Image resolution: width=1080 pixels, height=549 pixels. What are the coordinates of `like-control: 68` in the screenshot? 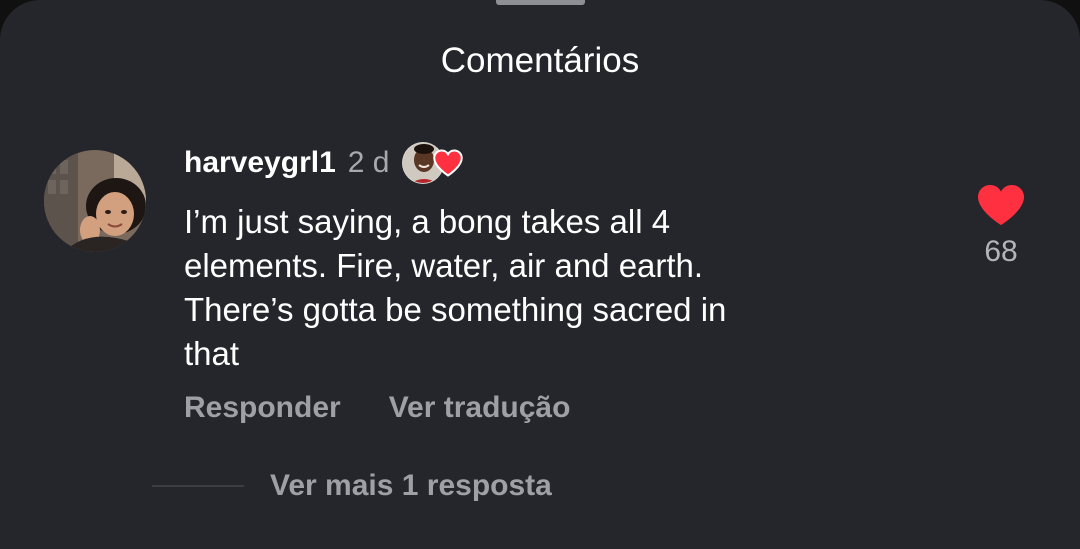 It's located at (1001, 228).